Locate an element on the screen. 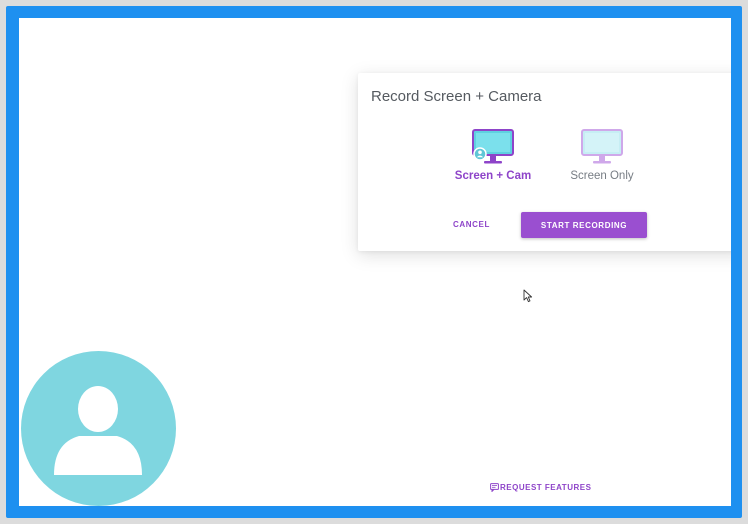 The image size is (748, 524). option-label-screen-cam: Screen + Cam is located at coordinates (493, 176).